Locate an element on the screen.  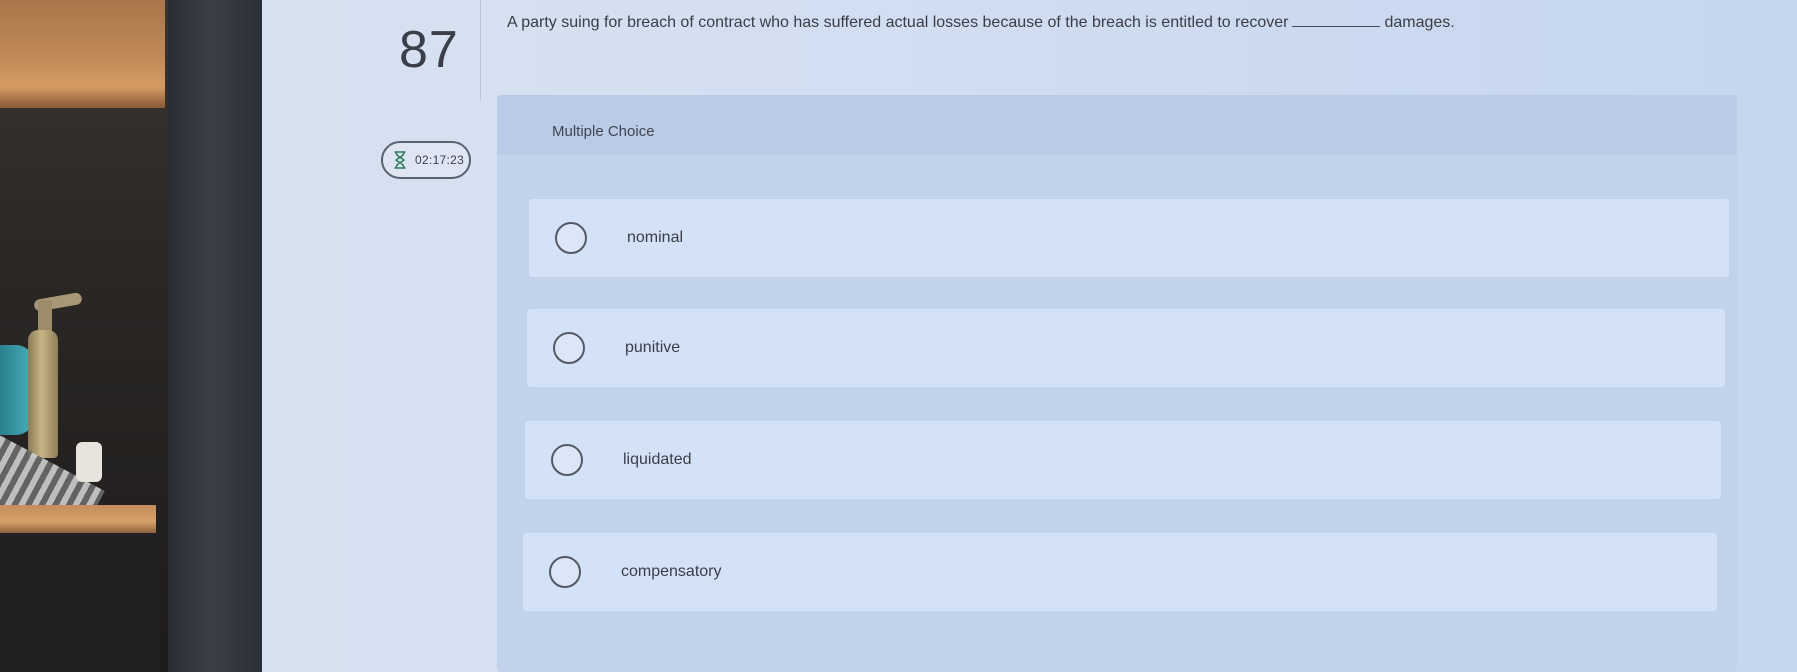
soap-bottle is located at coordinates (43, 394).